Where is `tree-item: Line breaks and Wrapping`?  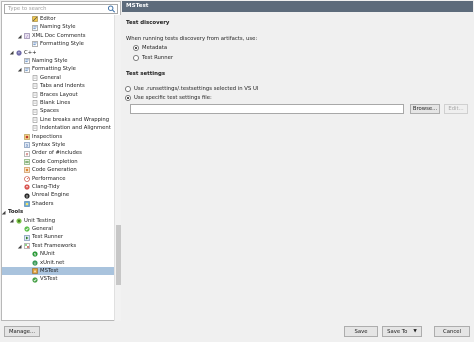 tree-item: Line breaks and Wrapping is located at coordinates (58, 120).